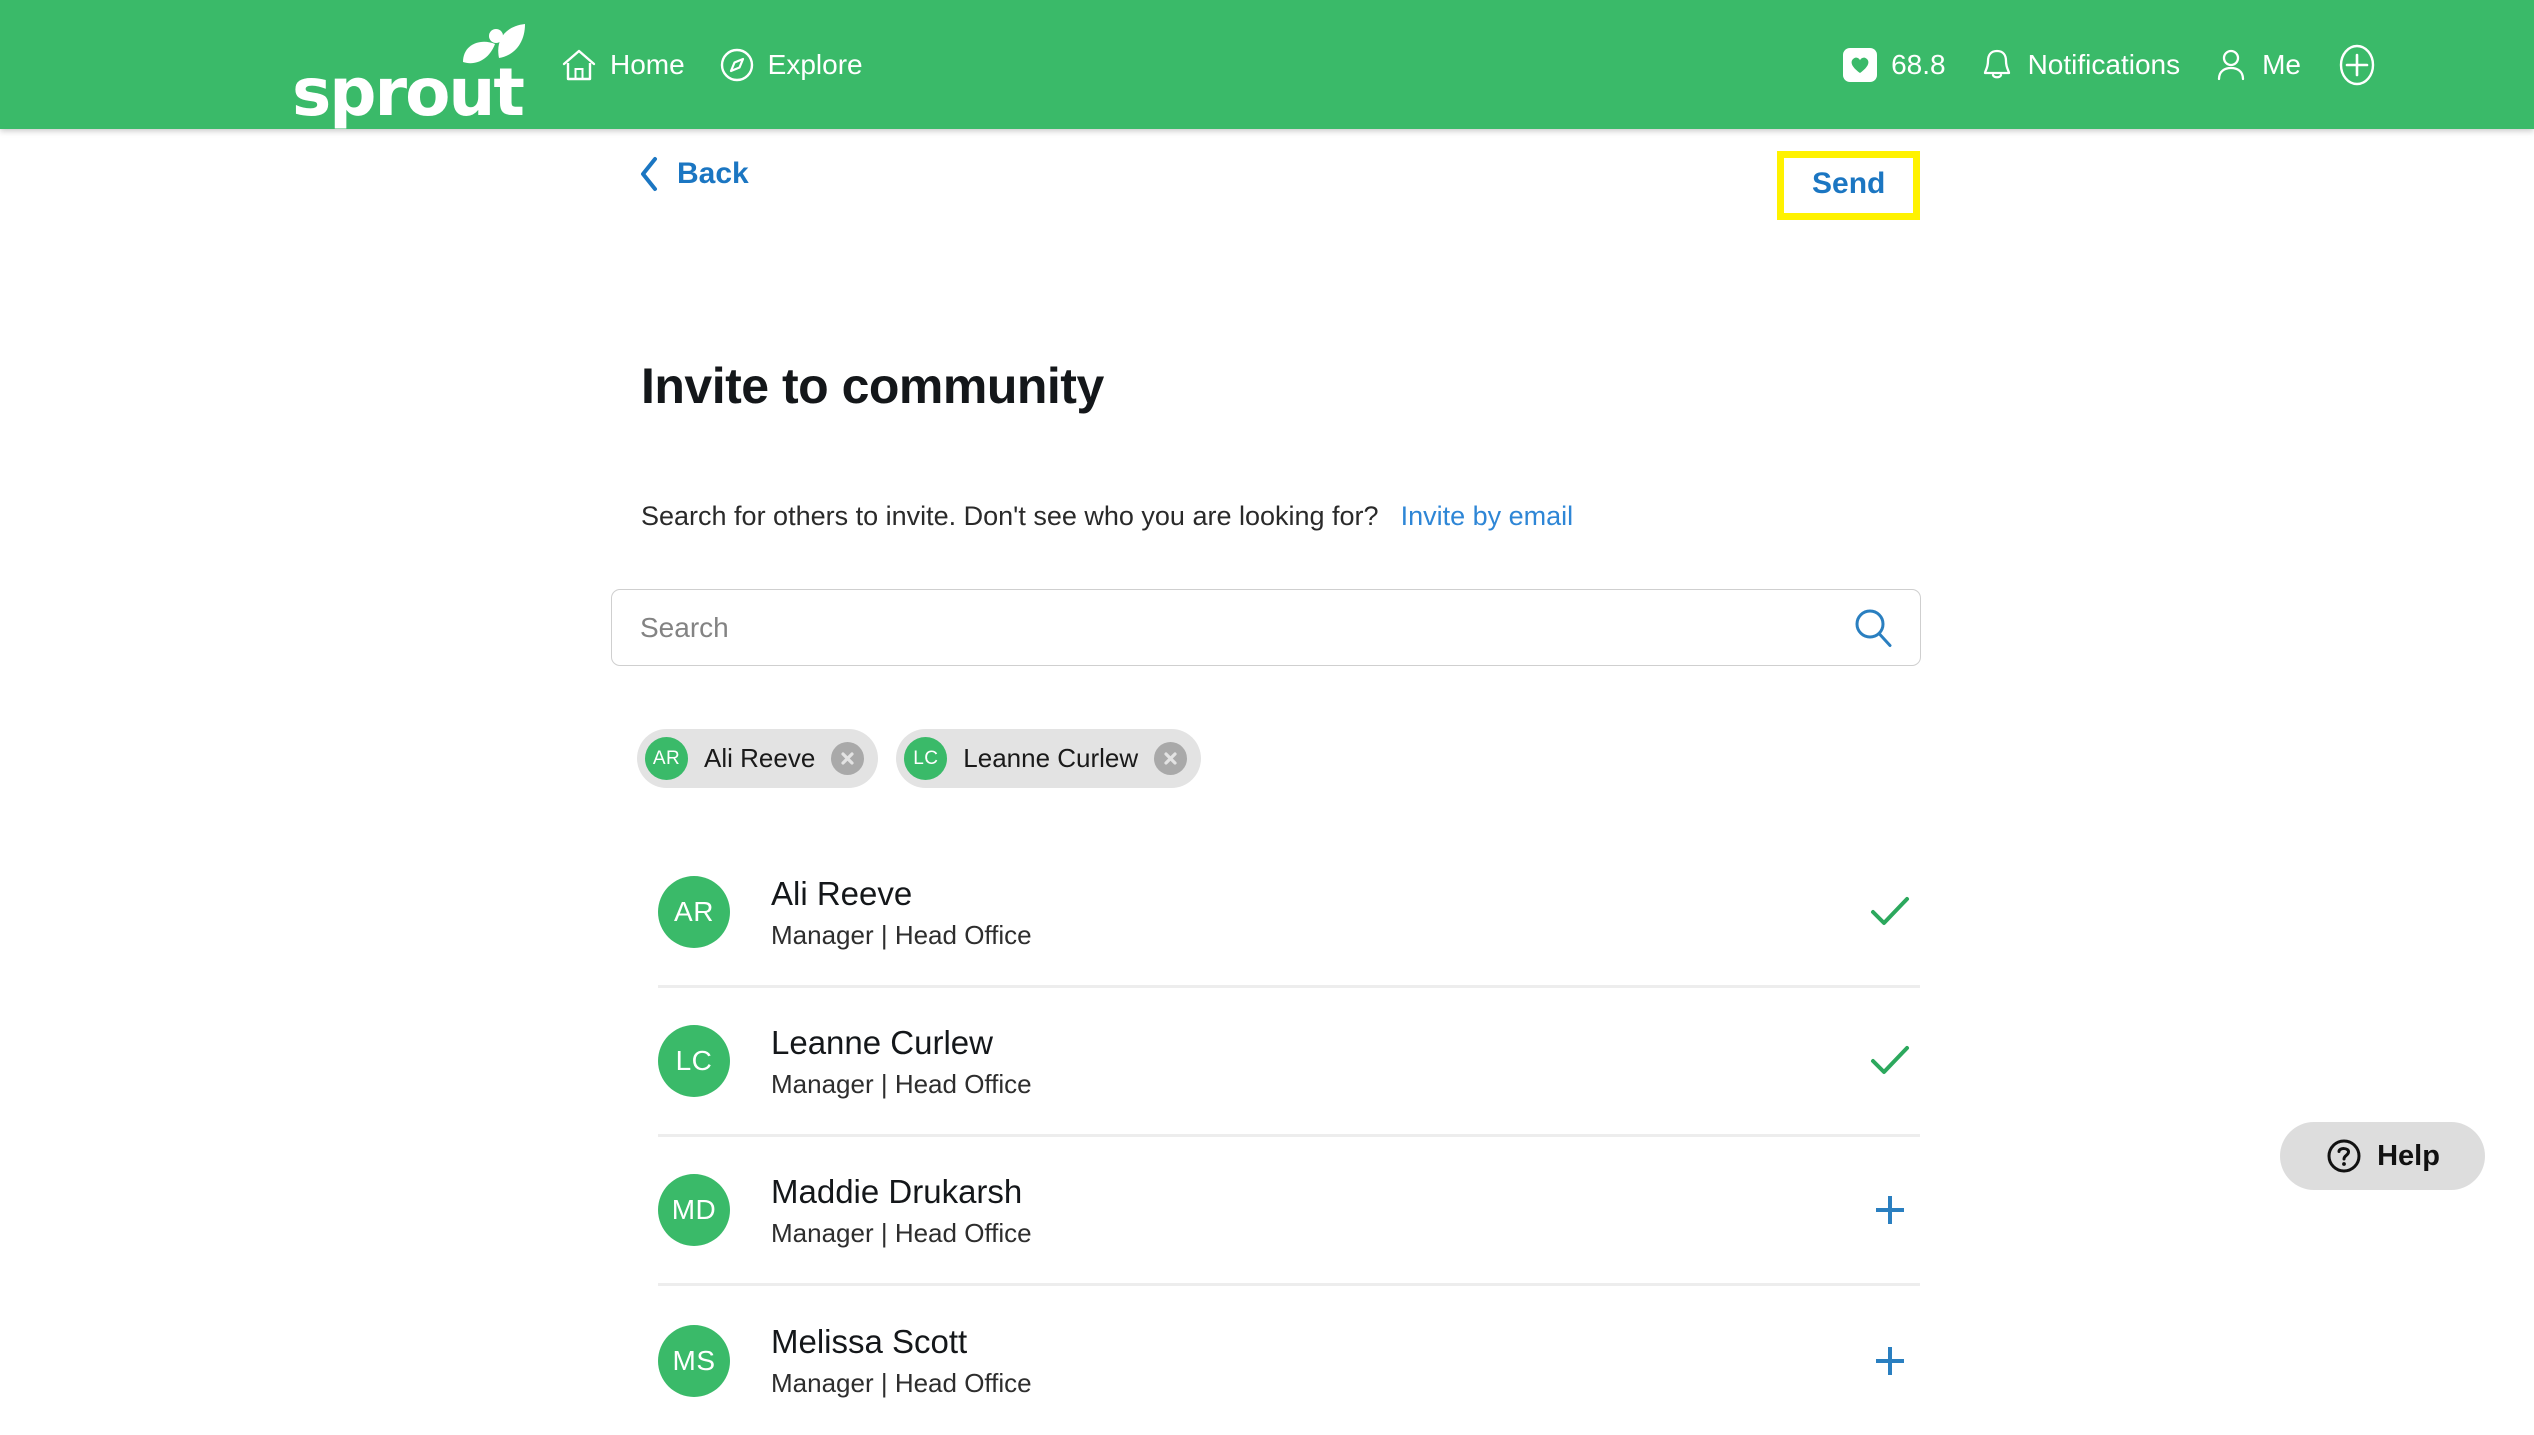  I want to click on header-actions: 68.8 Notifications Me, so click(2111, 65).